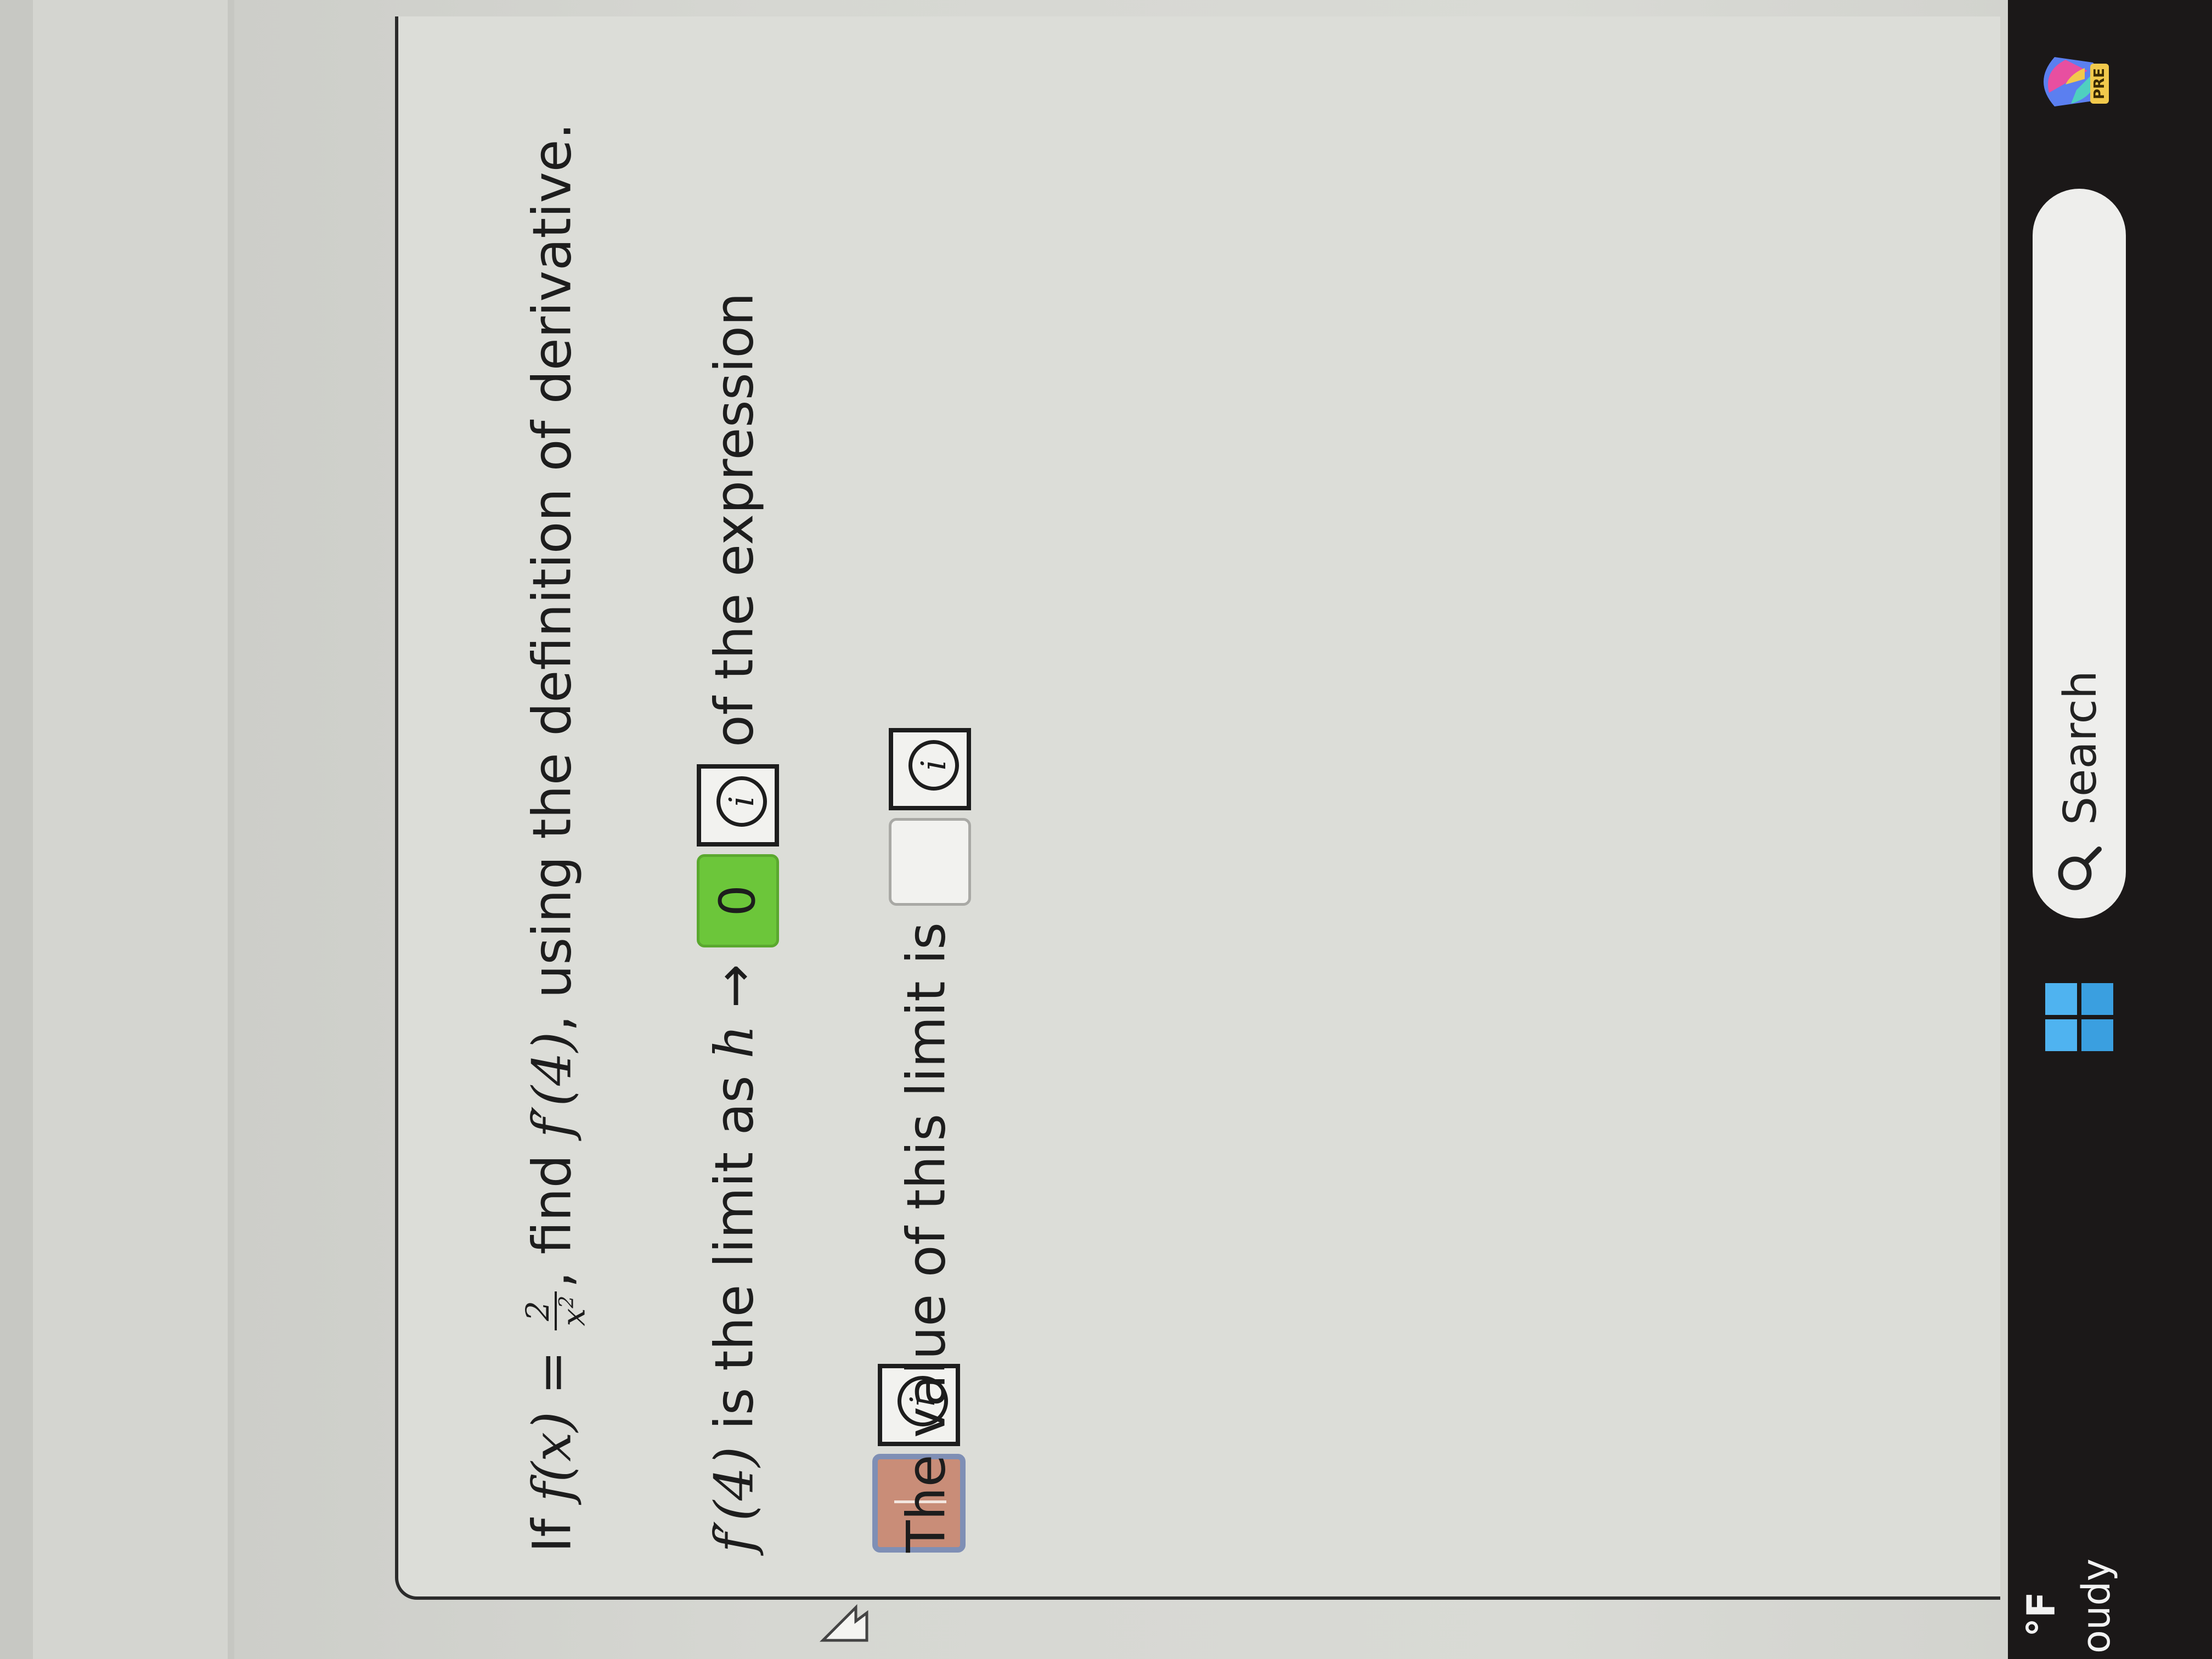 The height and width of the screenshot is (1659, 2212). What do you see at coordinates (734, 1042) in the screenshot?
I see `variable-h: h` at bounding box center [734, 1042].